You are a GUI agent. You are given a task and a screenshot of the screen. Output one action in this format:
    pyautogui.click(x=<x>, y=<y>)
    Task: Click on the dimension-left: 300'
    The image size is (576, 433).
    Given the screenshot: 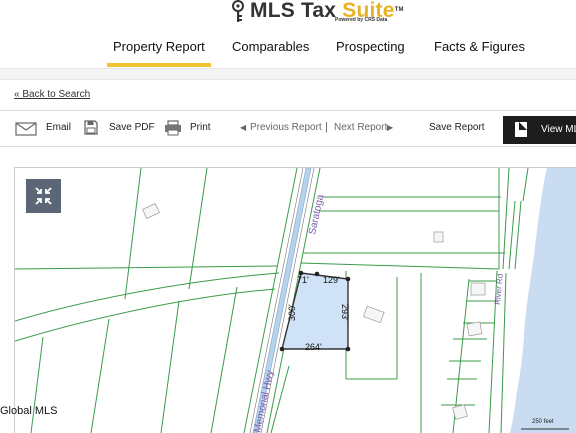 What is the action you would take?
    pyautogui.click(x=292, y=312)
    